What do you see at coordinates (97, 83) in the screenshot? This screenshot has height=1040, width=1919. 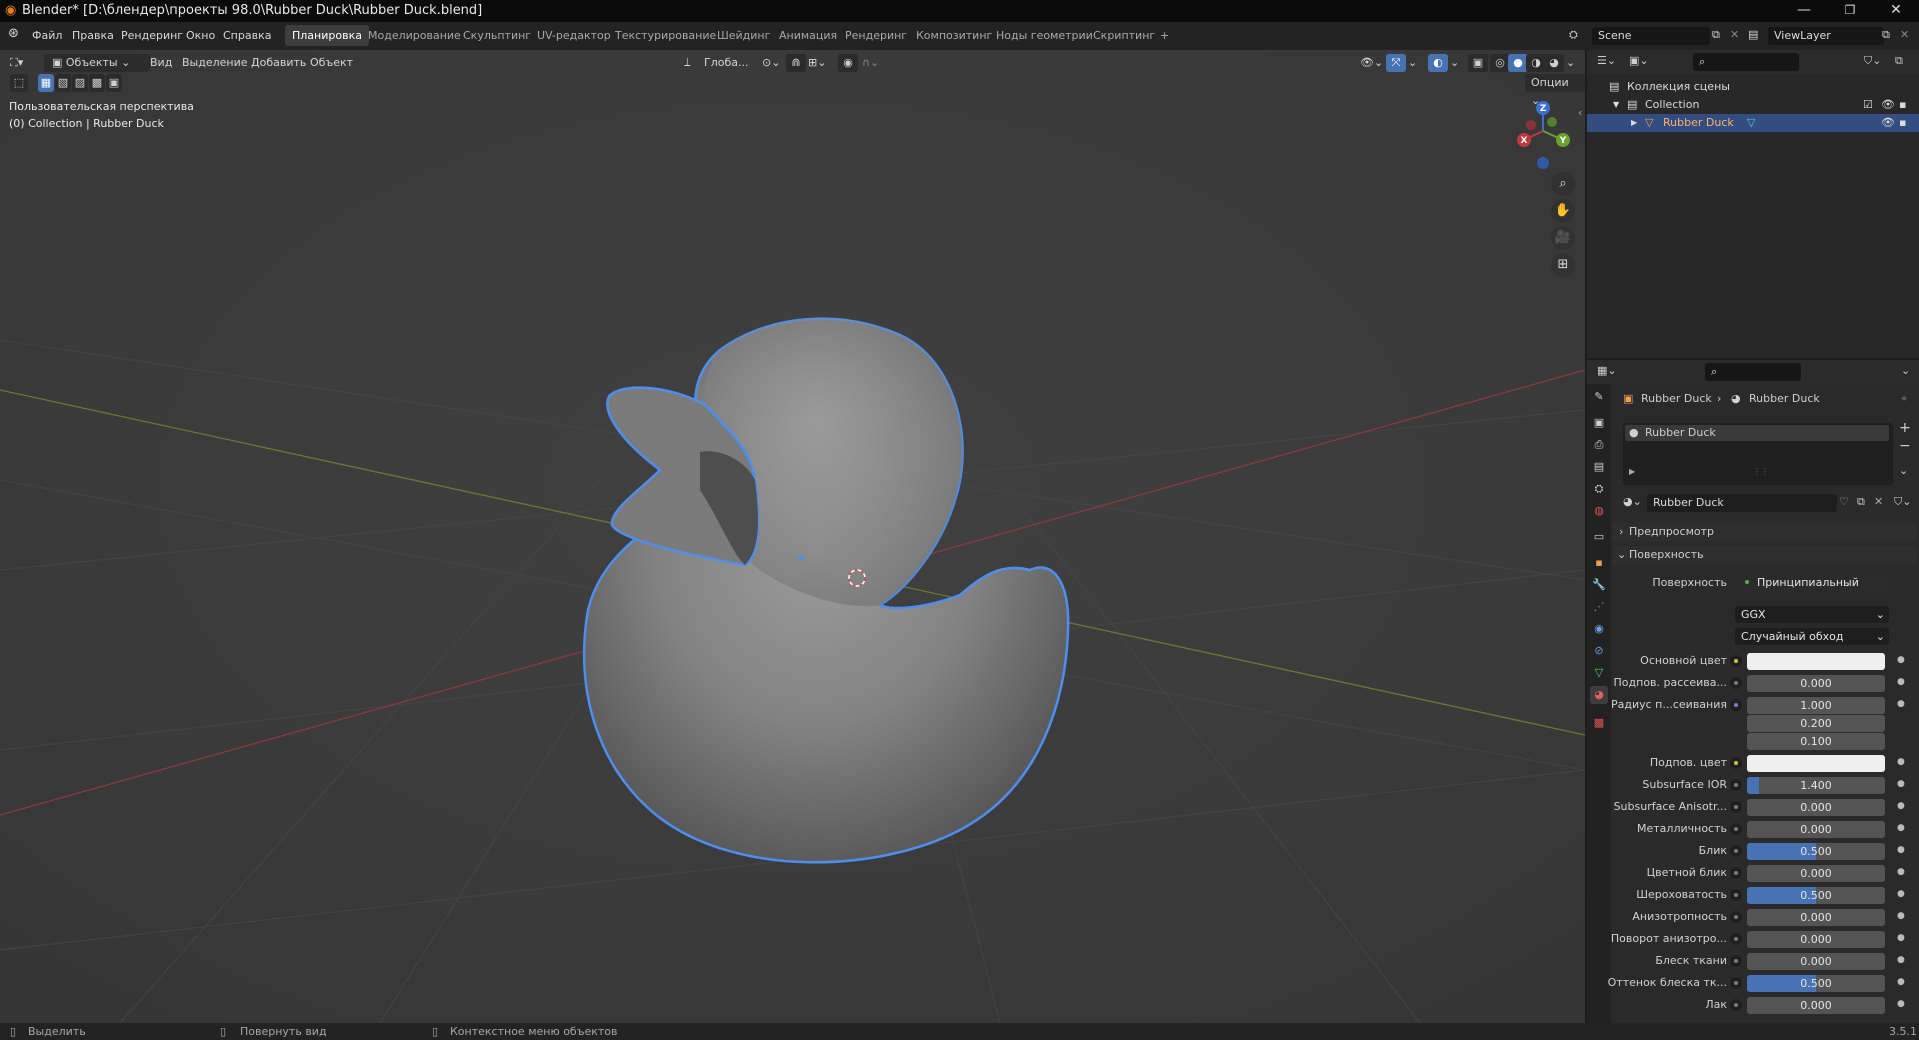 I see `select-mode-invert-icon: ▩` at bounding box center [97, 83].